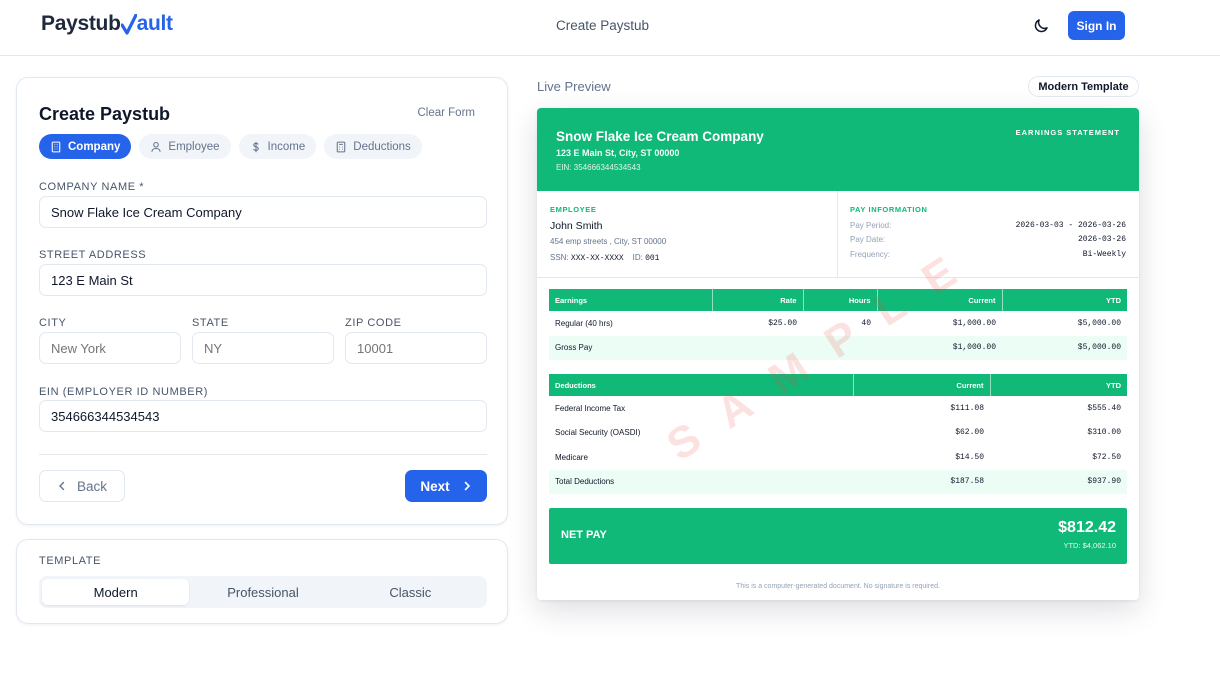 This screenshot has width=1220, height=684. I want to click on stub-company-ein: EIN: 354666344534543, so click(598, 167).